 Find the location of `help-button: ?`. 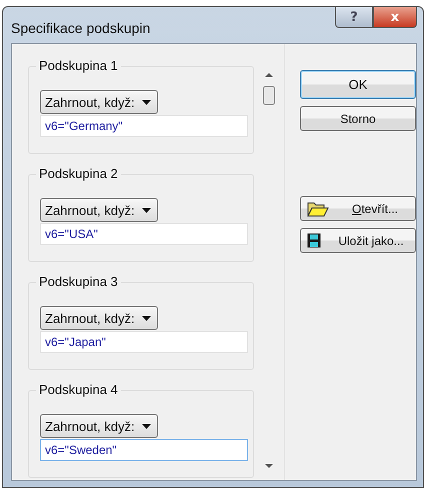

help-button: ? is located at coordinates (354, 17).